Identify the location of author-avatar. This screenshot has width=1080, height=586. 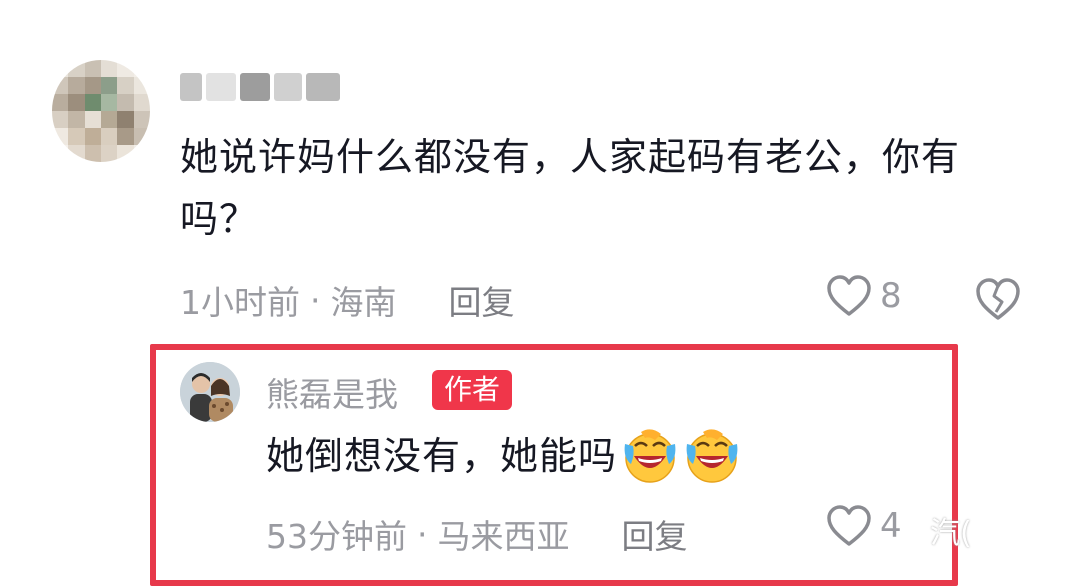
(210, 392).